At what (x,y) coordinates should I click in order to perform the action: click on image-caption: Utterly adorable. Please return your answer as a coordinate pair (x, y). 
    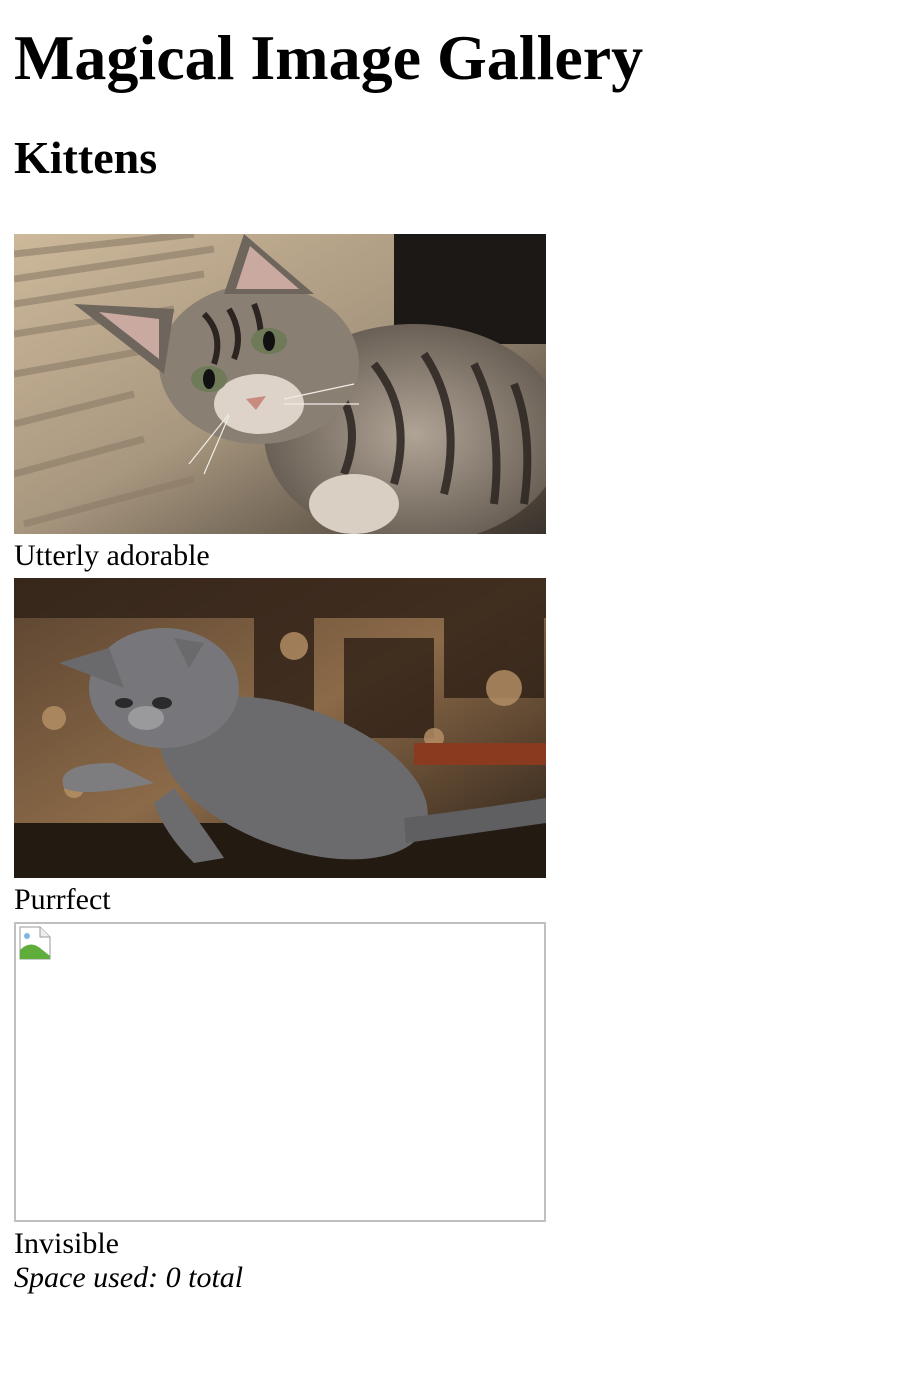
    Looking at the image, I should click on (112, 555).